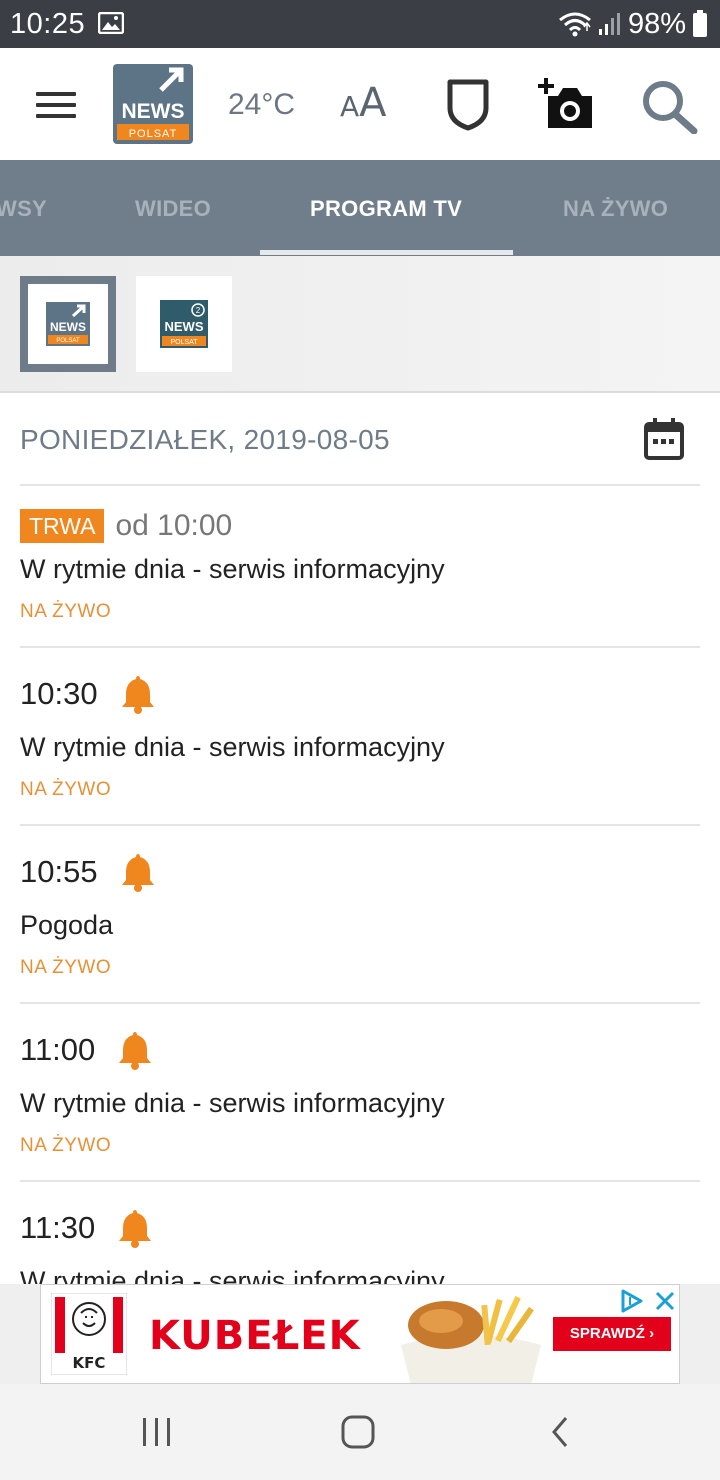  I want to click on channel-polsat-news: NEWS POLSAT, so click(68, 324).